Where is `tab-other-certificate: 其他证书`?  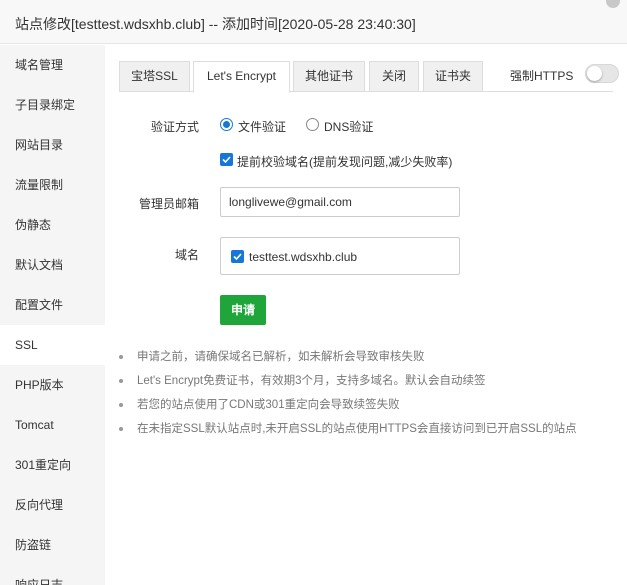 tab-other-certificate: 其他证书 is located at coordinates (329, 76).